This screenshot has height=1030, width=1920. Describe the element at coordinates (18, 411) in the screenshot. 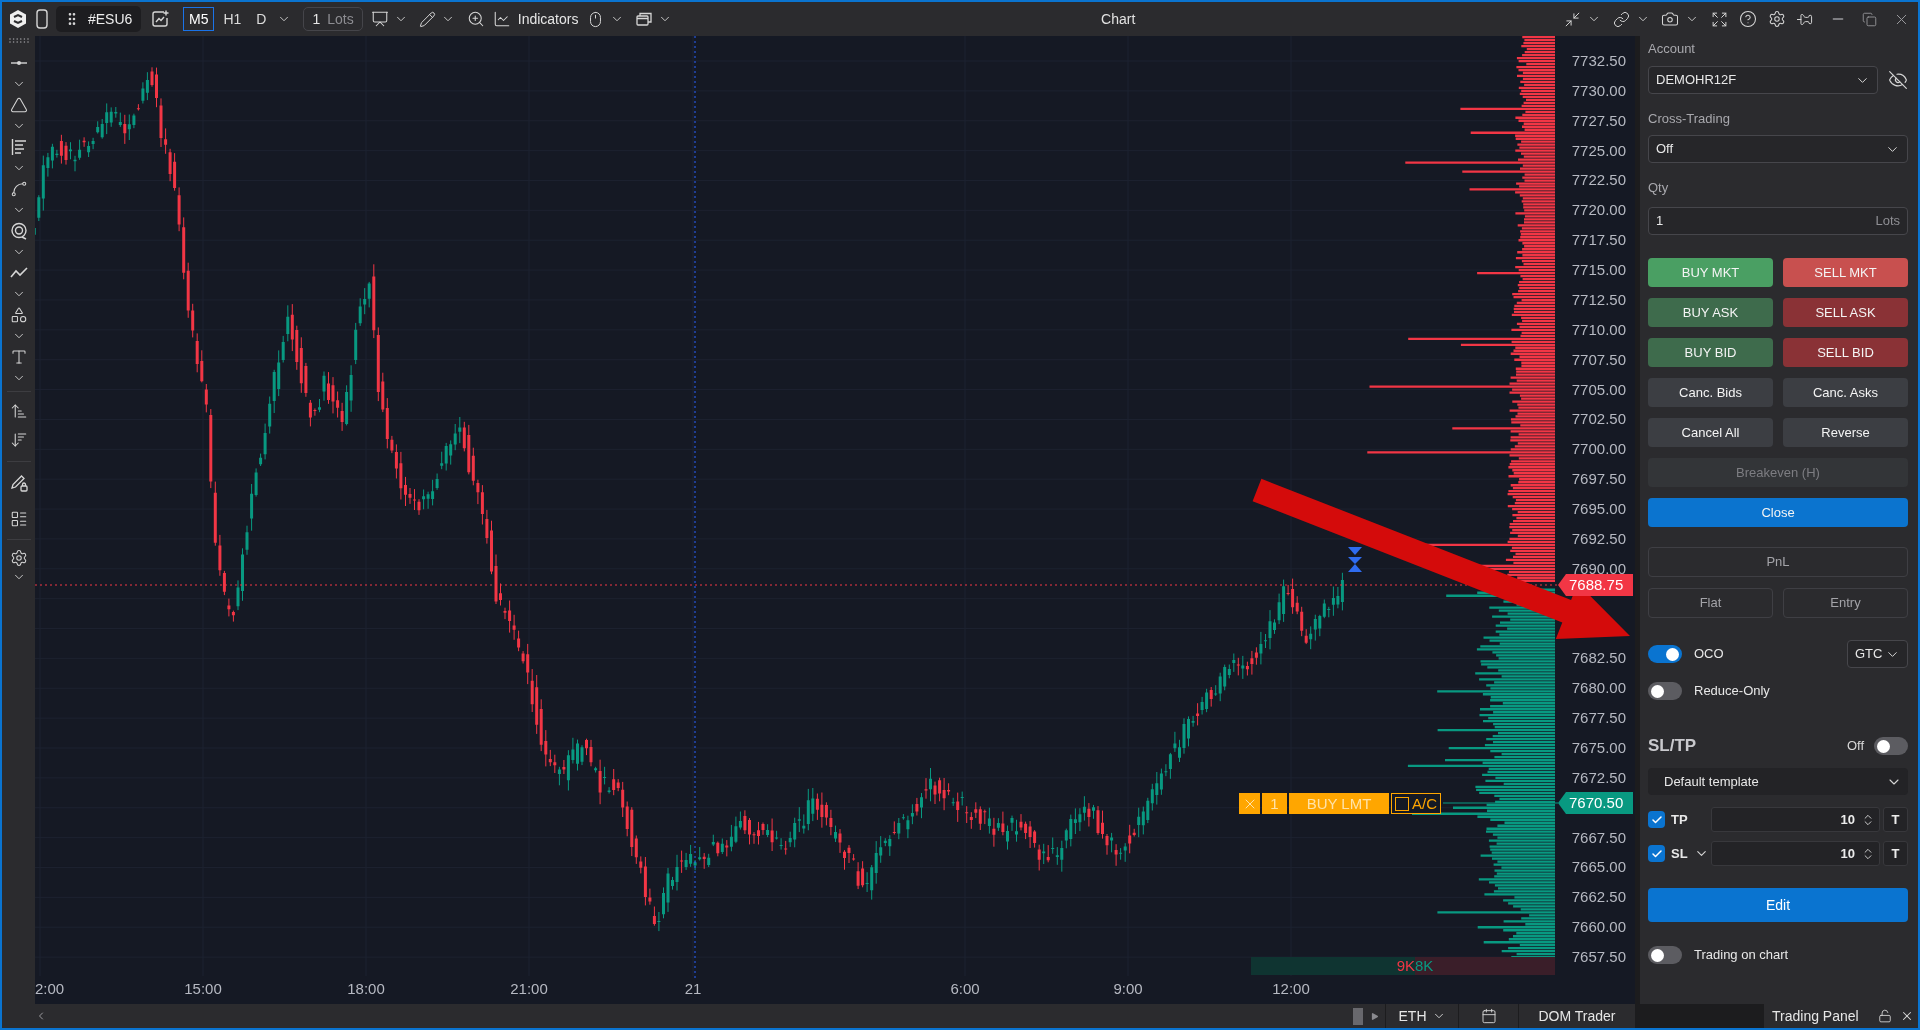

I see `sort-ascending-icon` at that location.